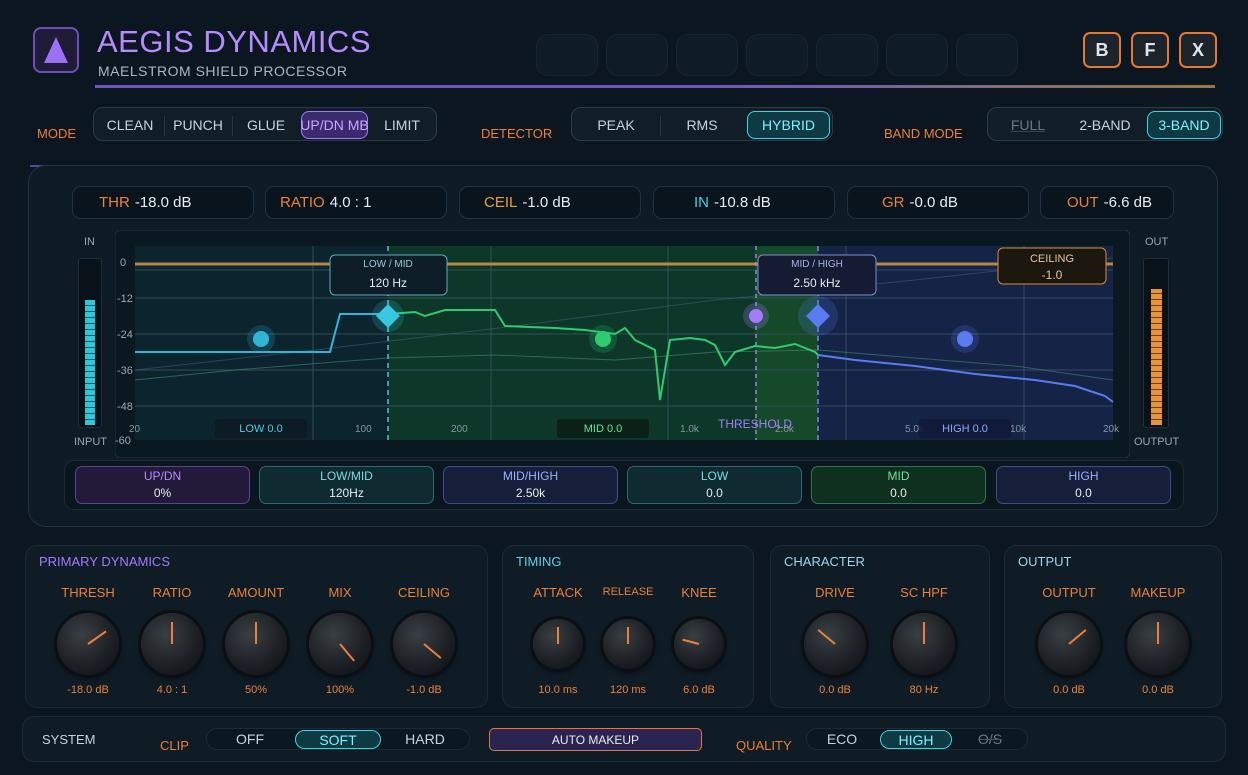 The height and width of the screenshot is (775, 1248). What do you see at coordinates (69, 739) in the screenshot?
I see `system-label: SYSTEM` at bounding box center [69, 739].